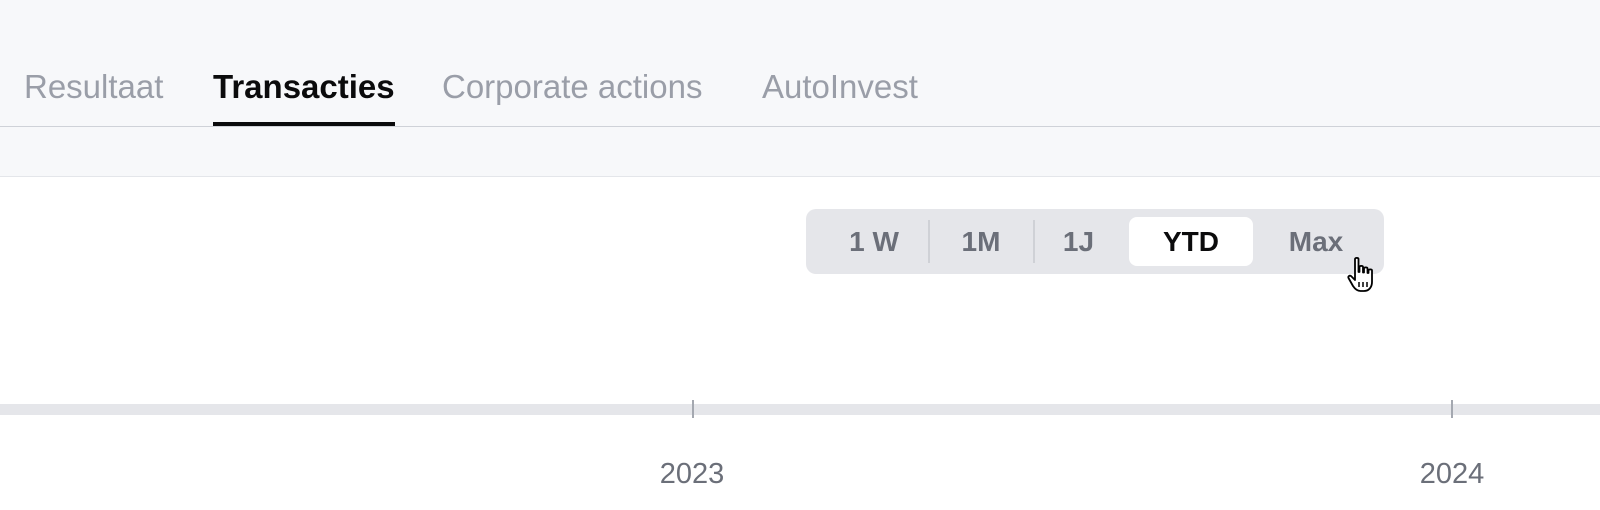 Image resolution: width=1600 pixels, height=510 pixels. I want to click on tab-transacties: Transacties, so click(304, 98).